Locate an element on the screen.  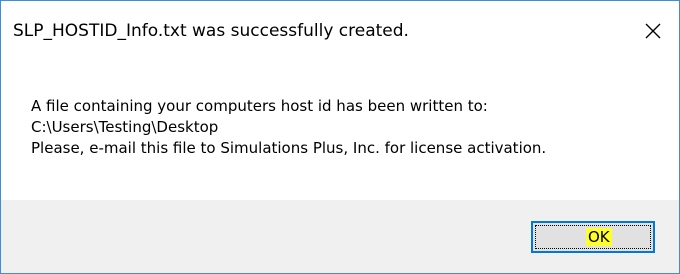
close-icon is located at coordinates (653, 31).